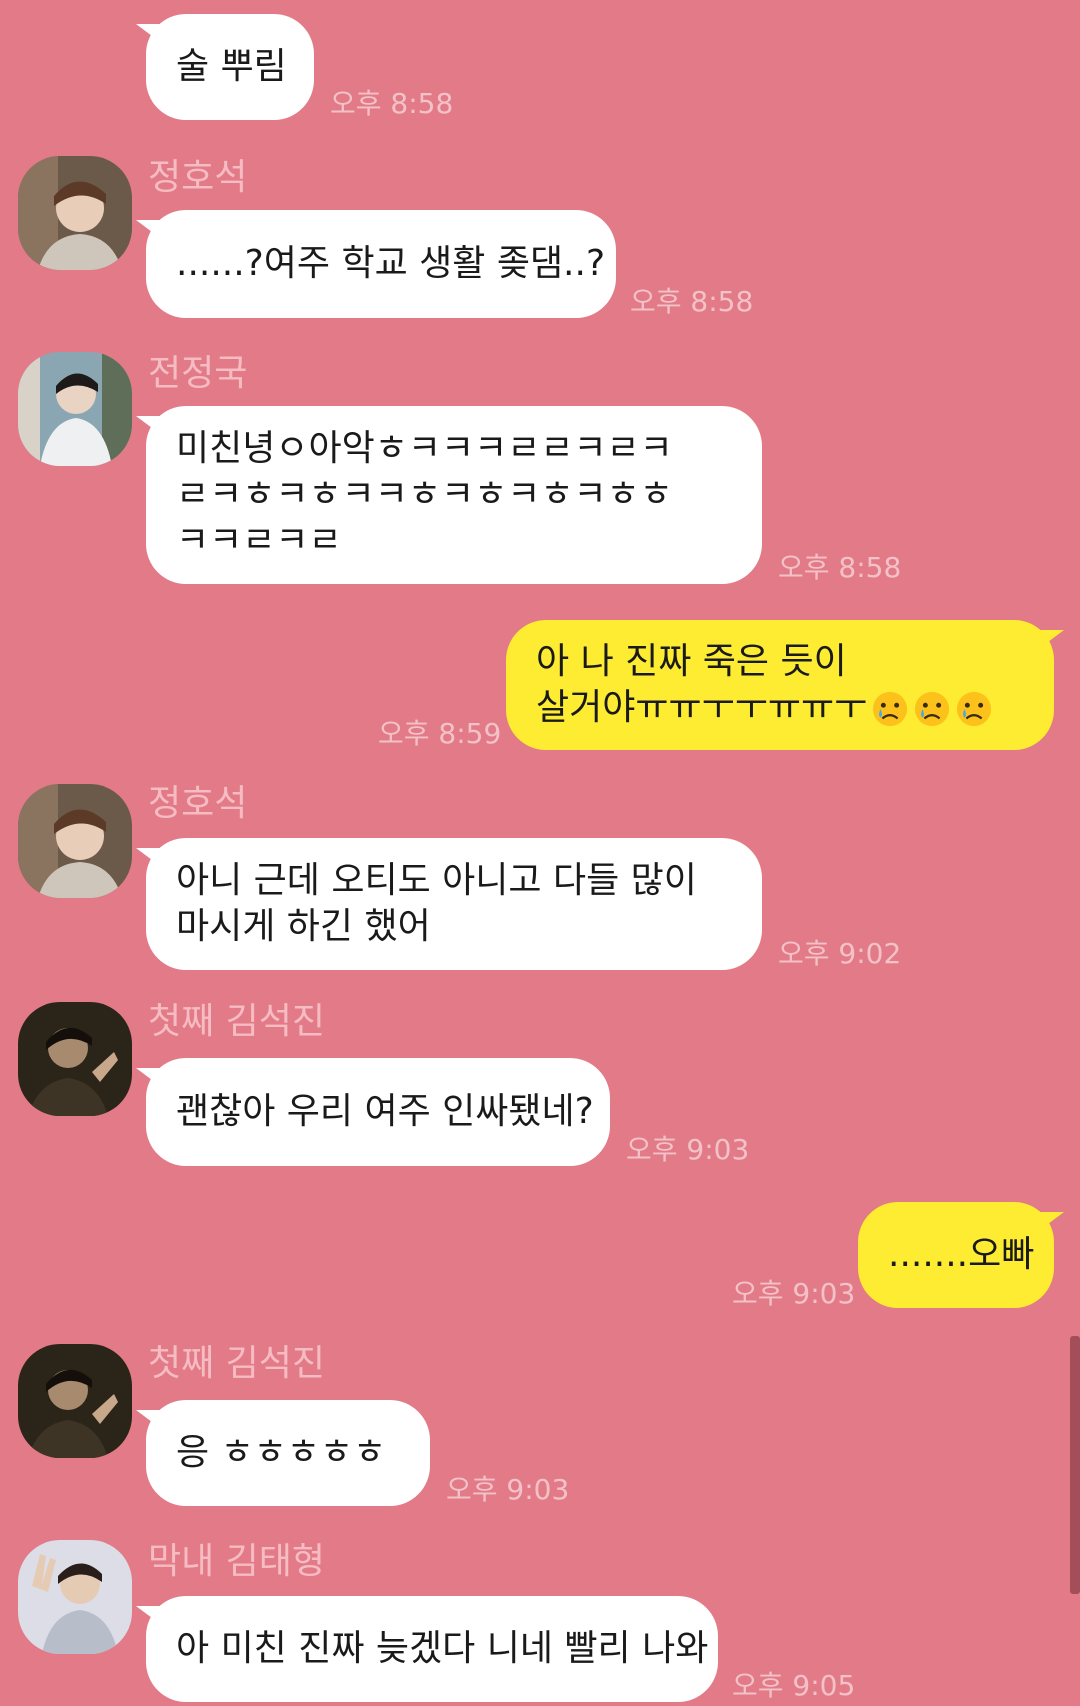  What do you see at coordinates (237, 1561) in the screenshot?
I see `sender-name: 막내 김태형` at bounding box center [237, 1561].